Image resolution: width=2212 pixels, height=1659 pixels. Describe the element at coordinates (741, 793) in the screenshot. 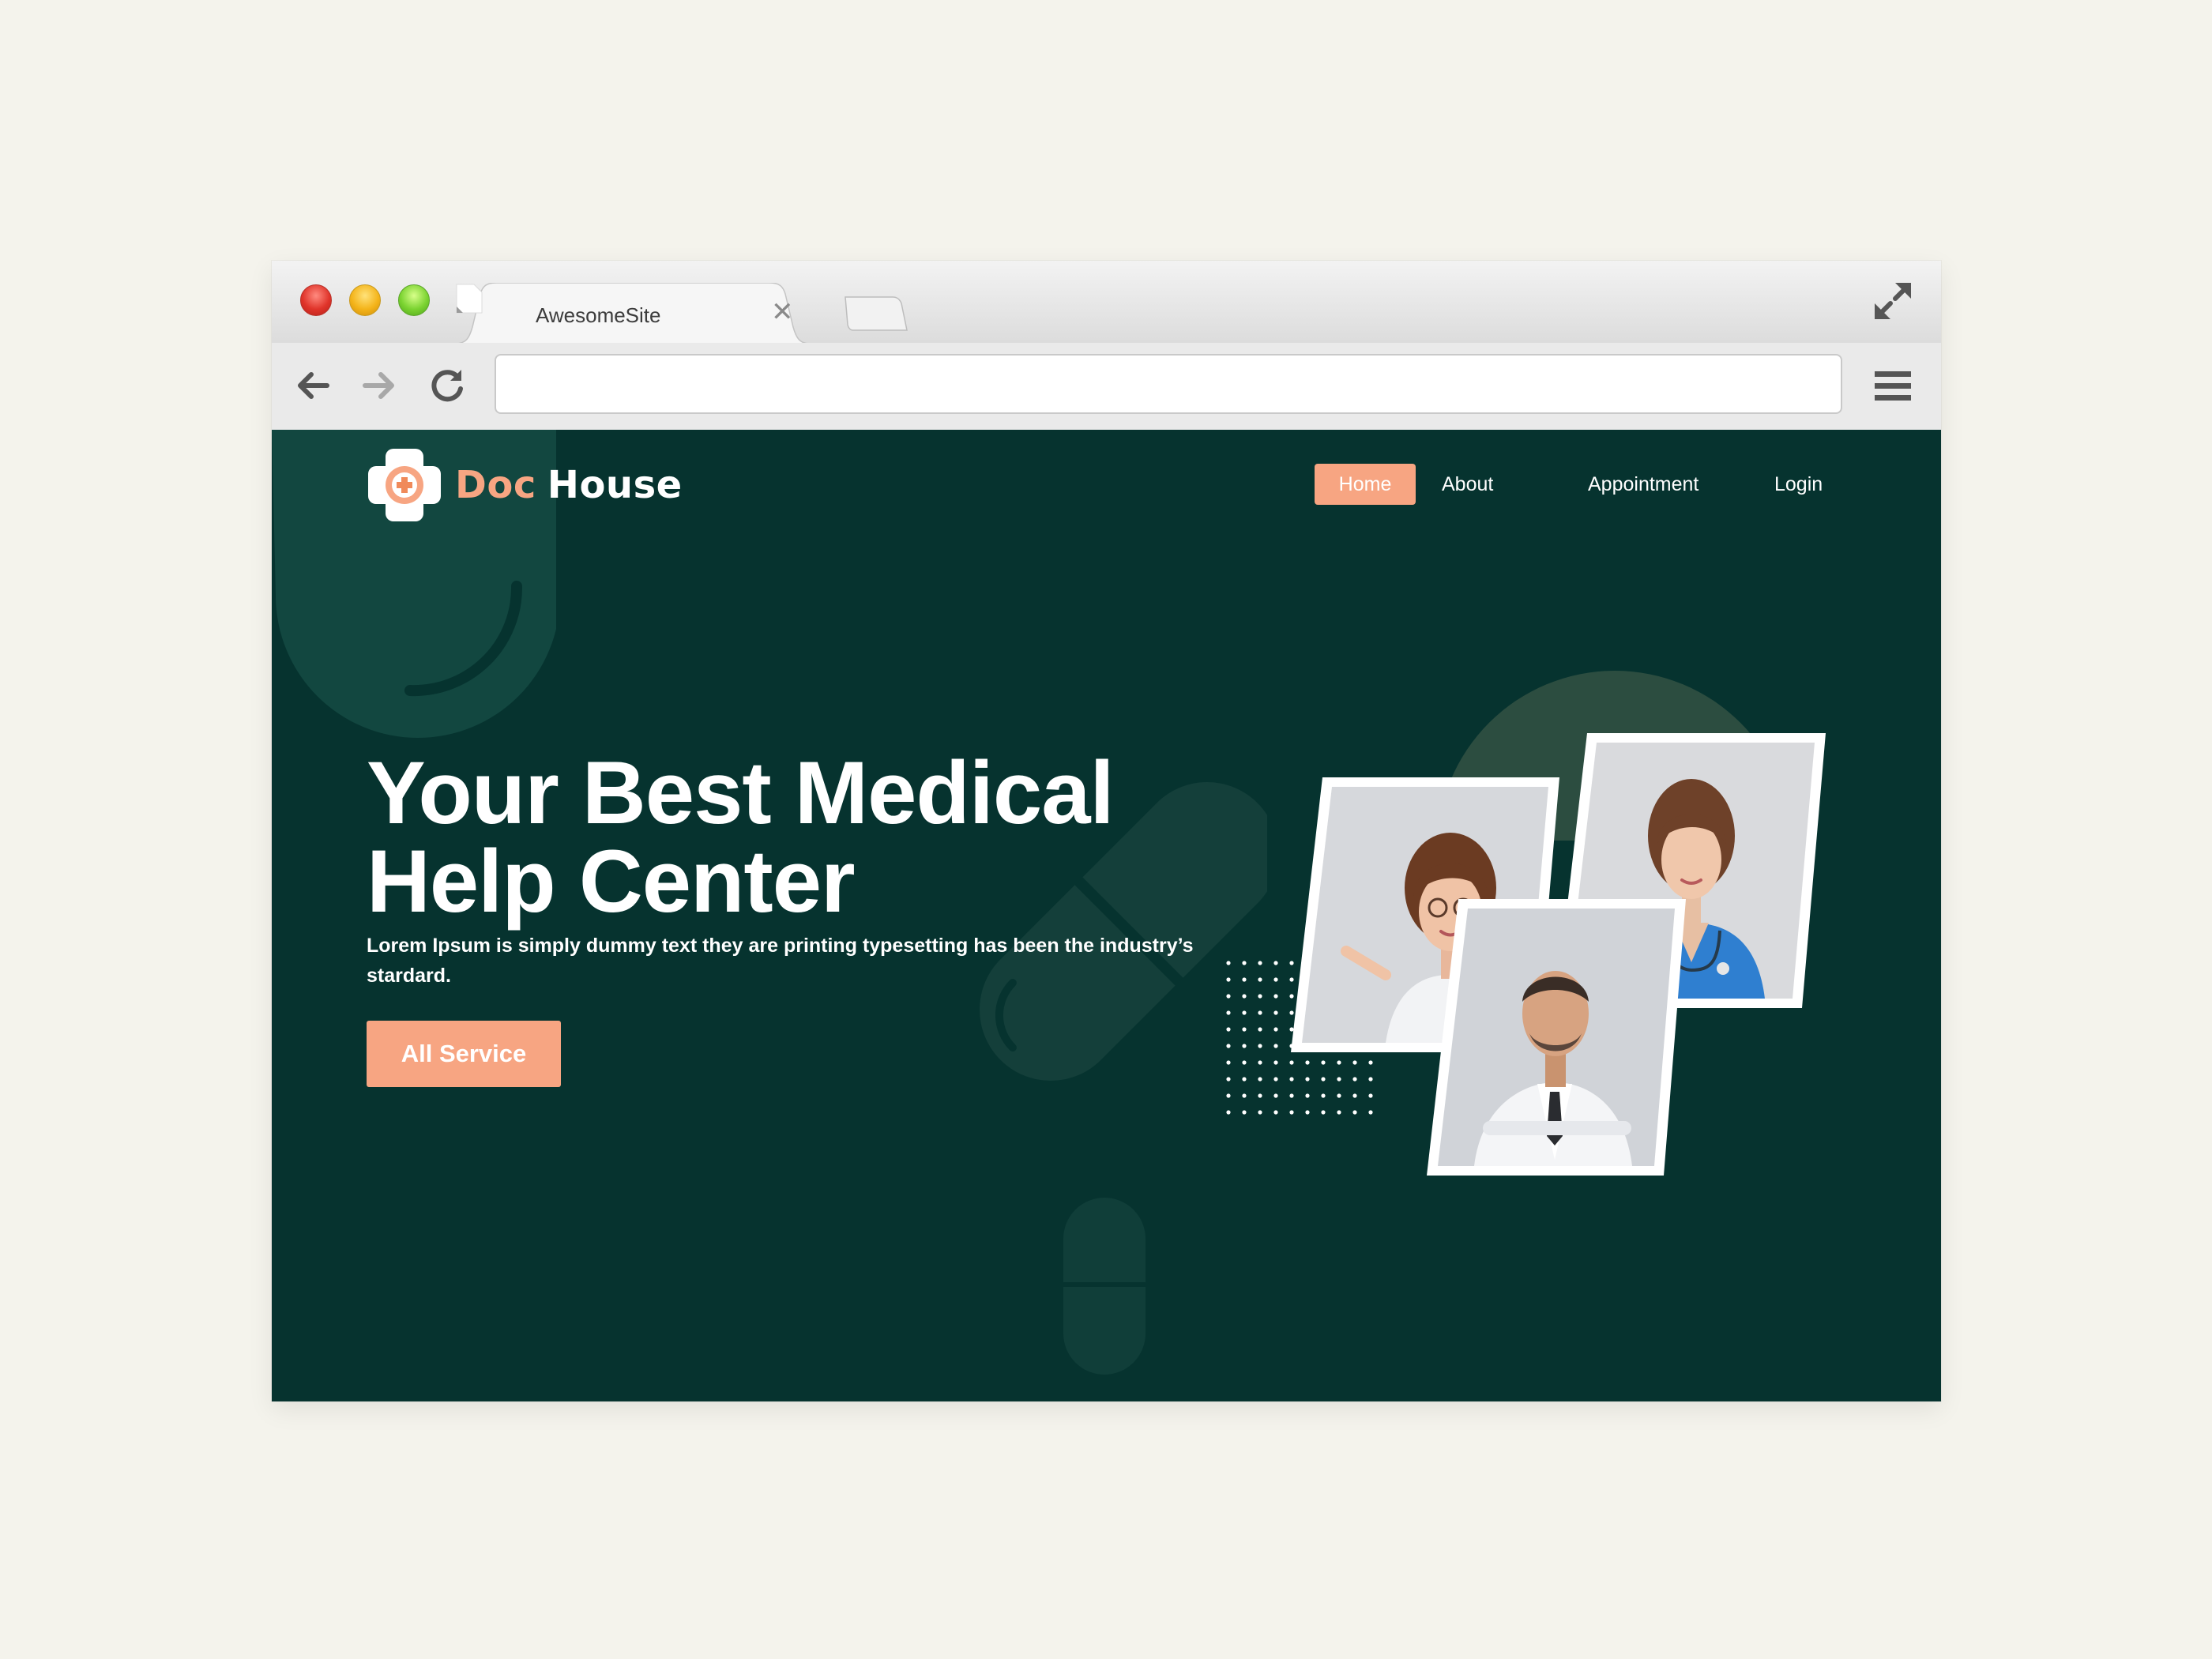

I see `hero-title-line1: Your Best Medical` at that location.